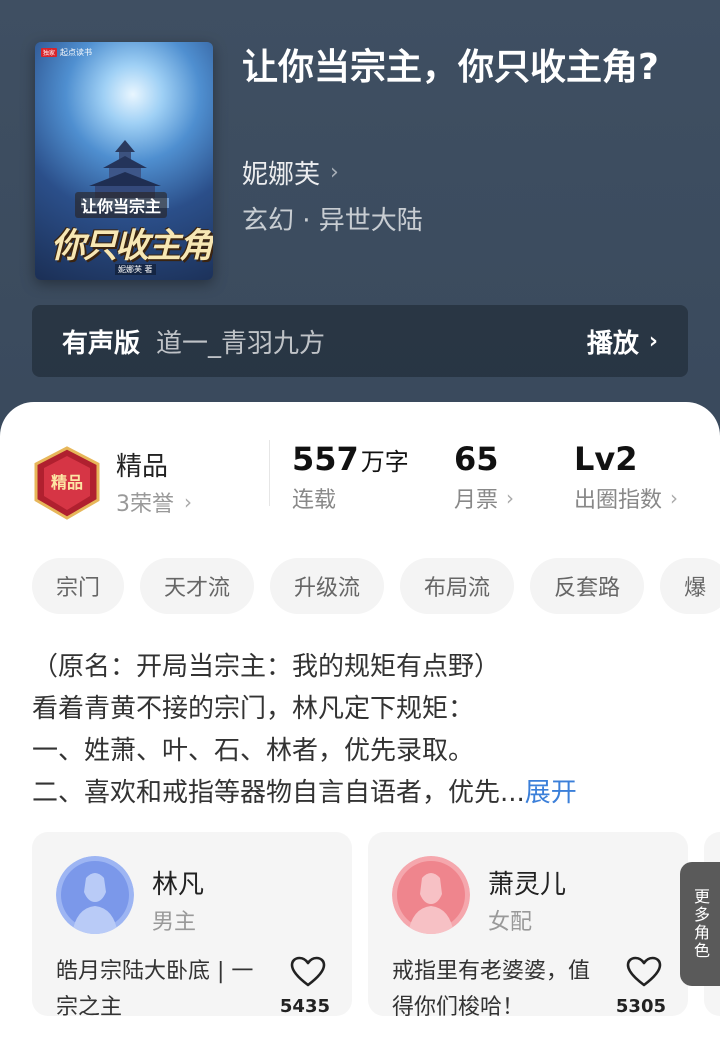  I want to click on tag-item: 天才流, so click(197, 586).